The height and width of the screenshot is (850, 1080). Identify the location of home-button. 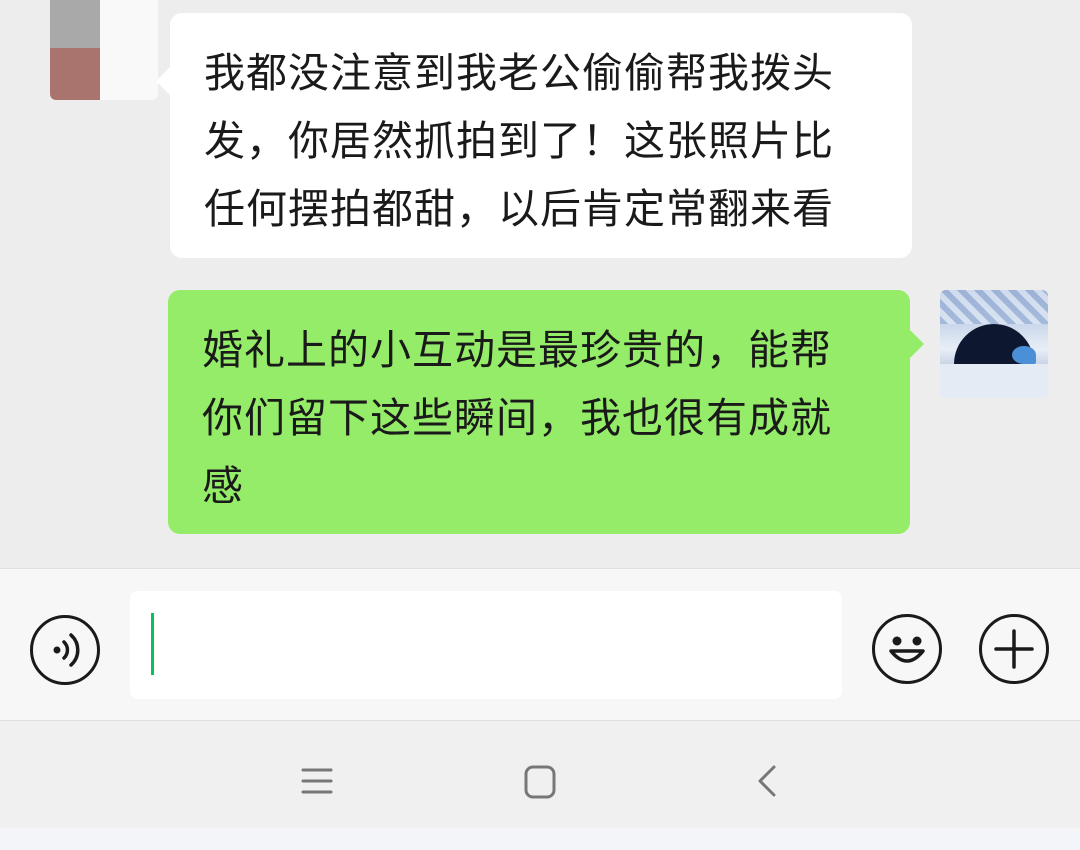
(540, 781).